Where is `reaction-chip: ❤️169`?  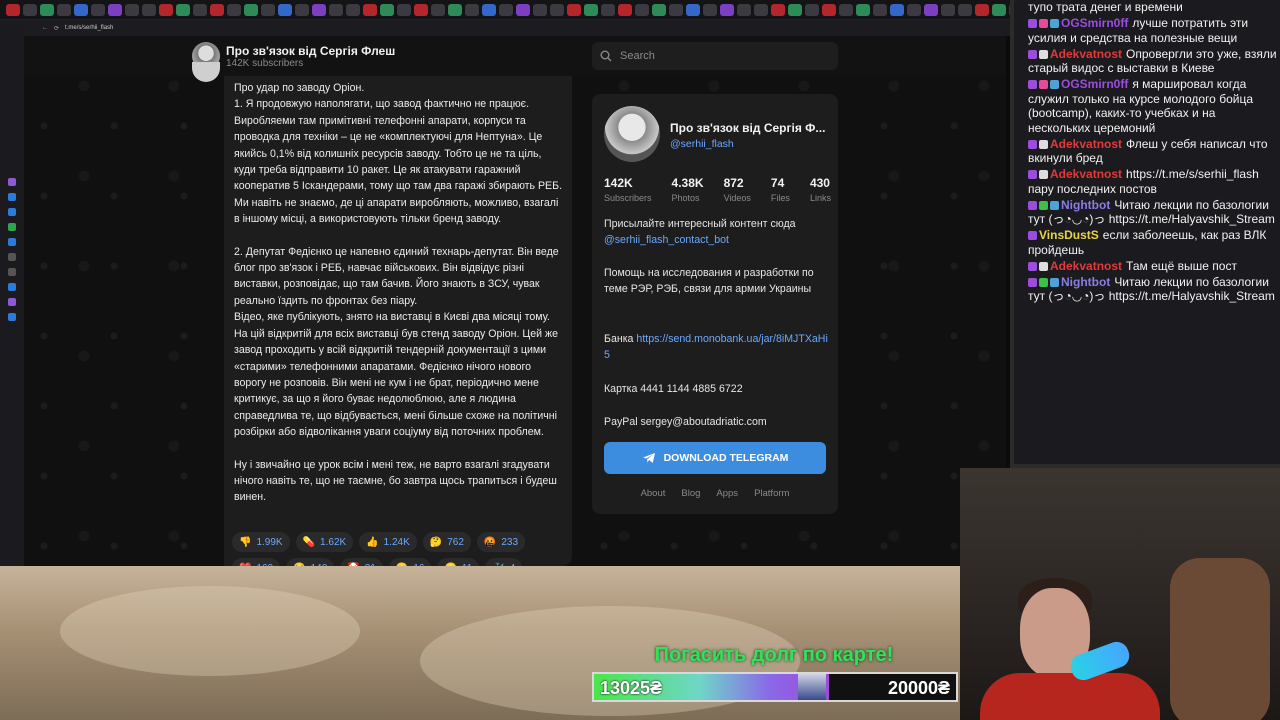 reaction-chip: ❤️169 is located at coordinates (256, 562).